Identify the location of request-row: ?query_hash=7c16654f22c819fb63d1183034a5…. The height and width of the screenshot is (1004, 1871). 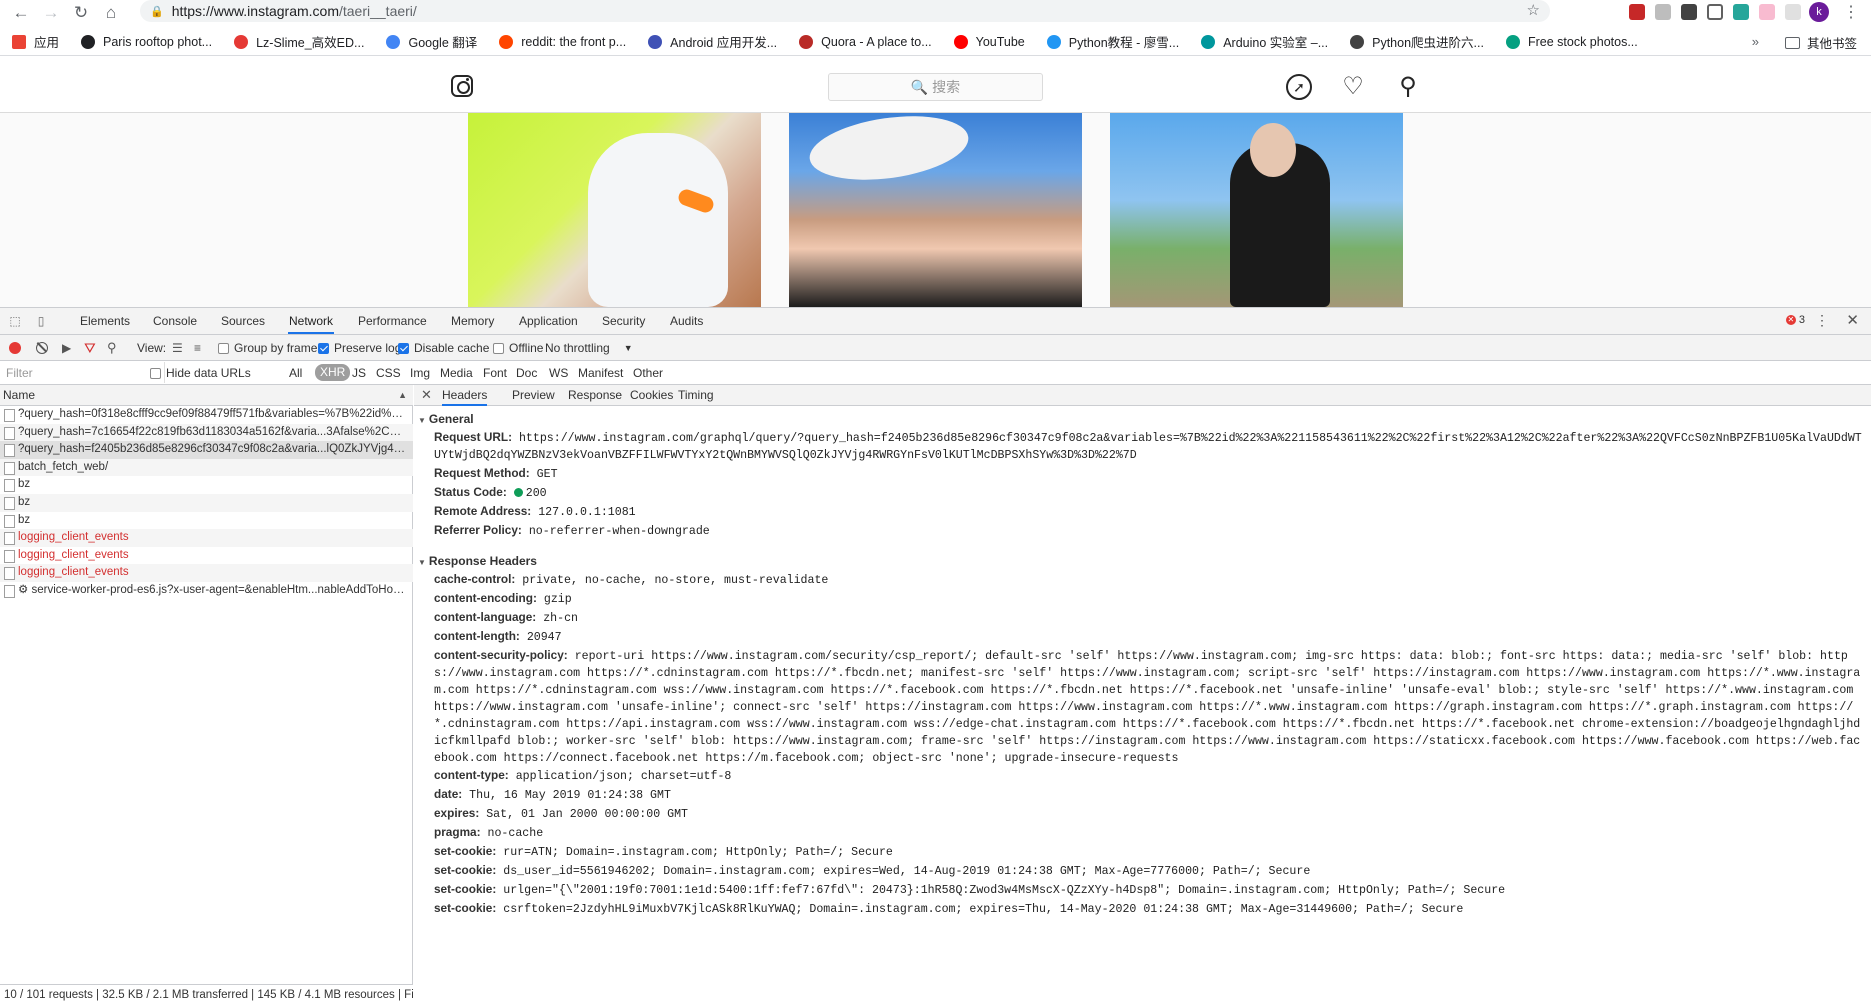
(206, 432).